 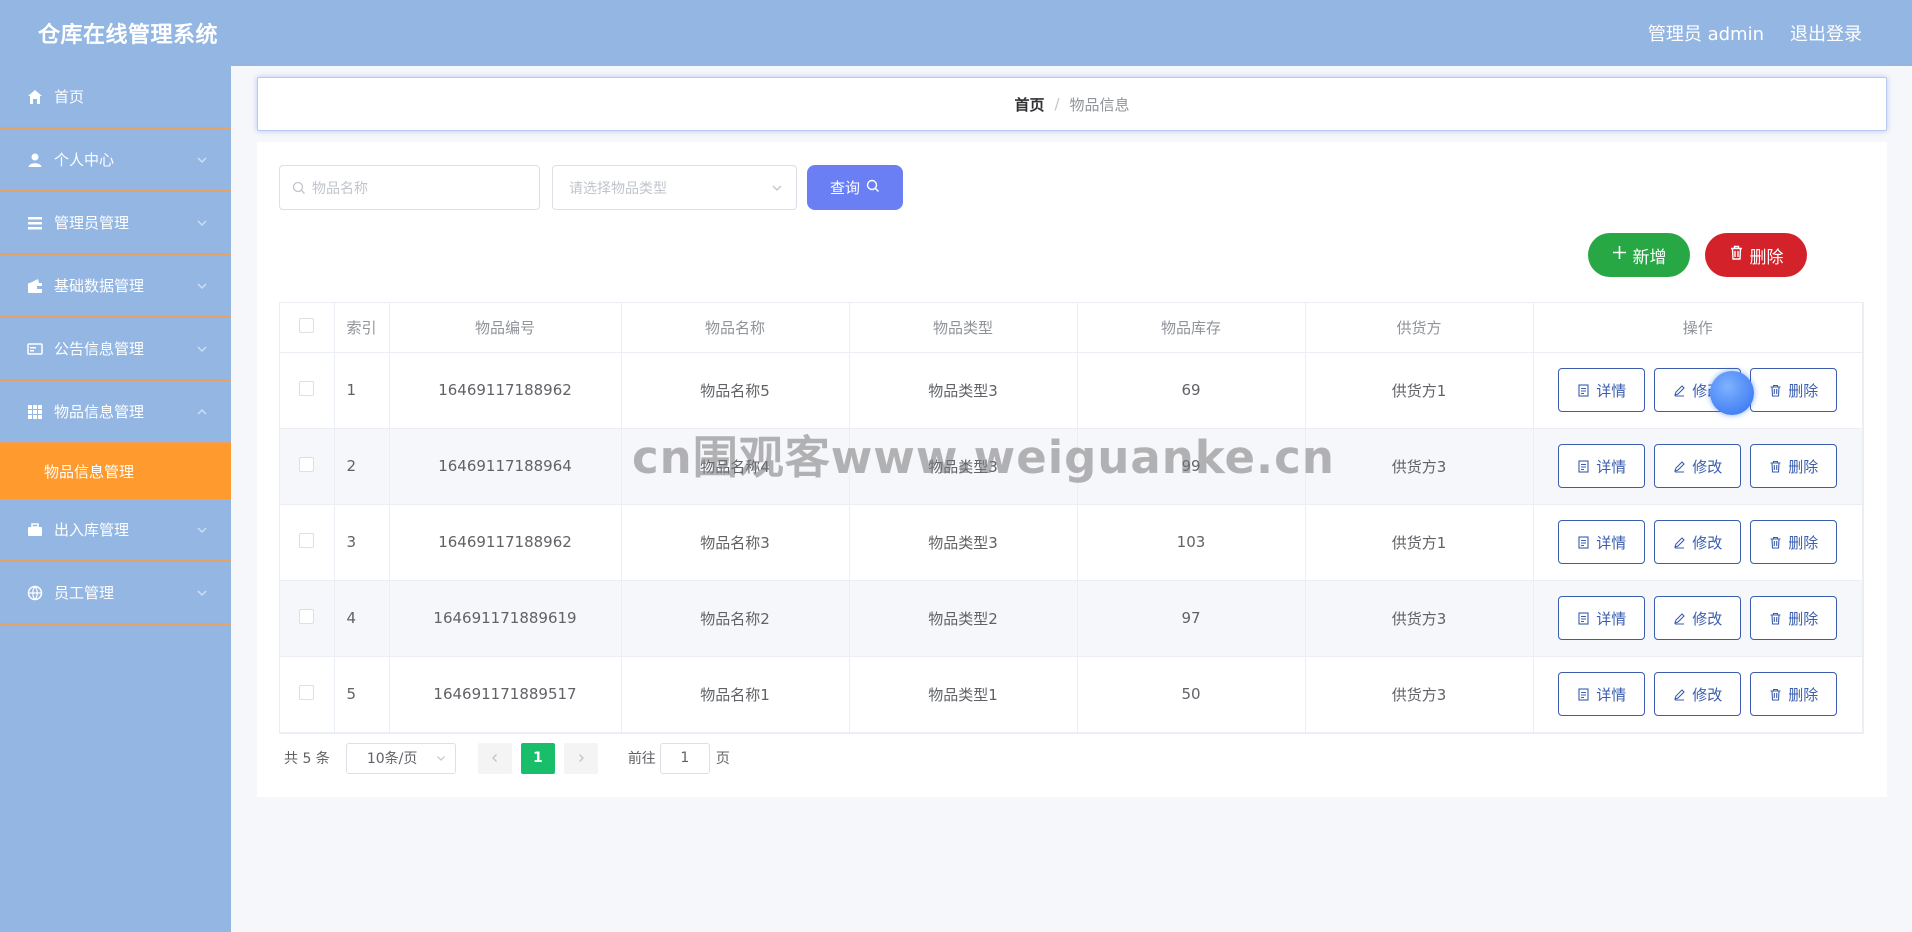 I want to click on sidebar-item-label: 出入库管理, so click(x=92, y=530).